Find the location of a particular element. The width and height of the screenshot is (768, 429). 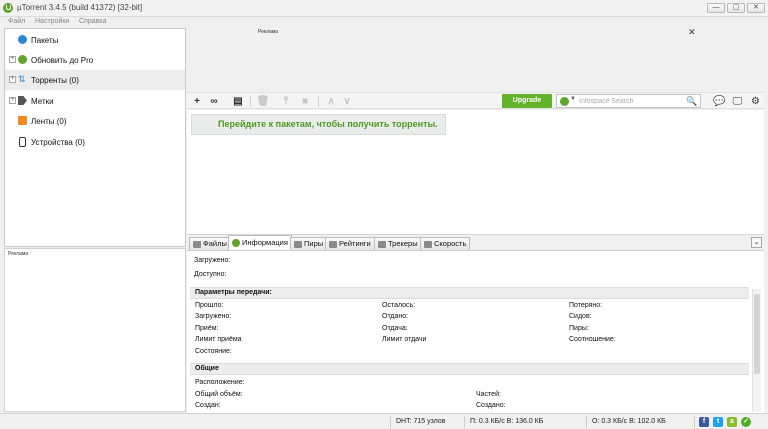

seeds-label: Сидов: is located at coordinates (580, 316).